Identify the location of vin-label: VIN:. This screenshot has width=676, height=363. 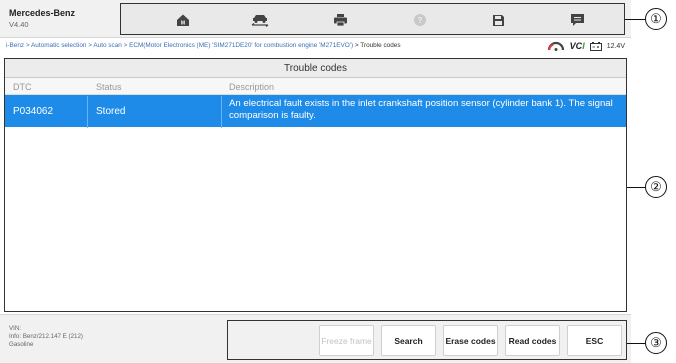
(15, 328).